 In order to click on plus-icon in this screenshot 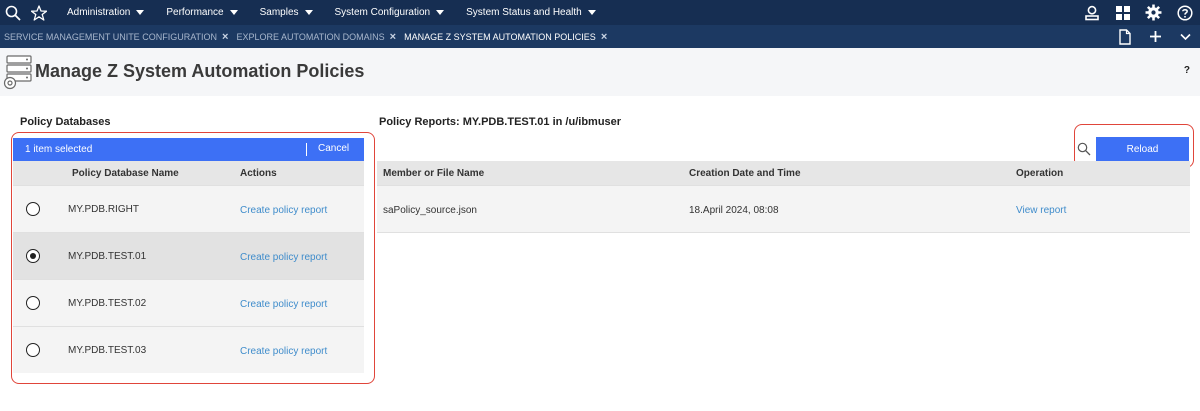, I will do `click(1155, 36)`.